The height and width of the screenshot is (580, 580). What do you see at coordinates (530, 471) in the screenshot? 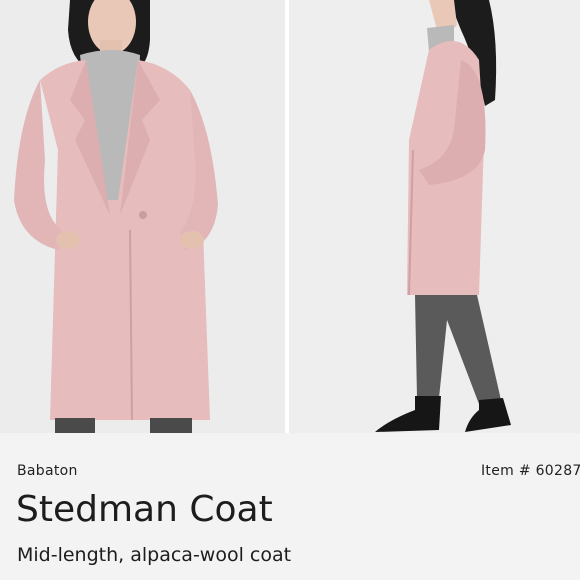
I see `item-number: Item # 60287` at bounding box center [530, 471].